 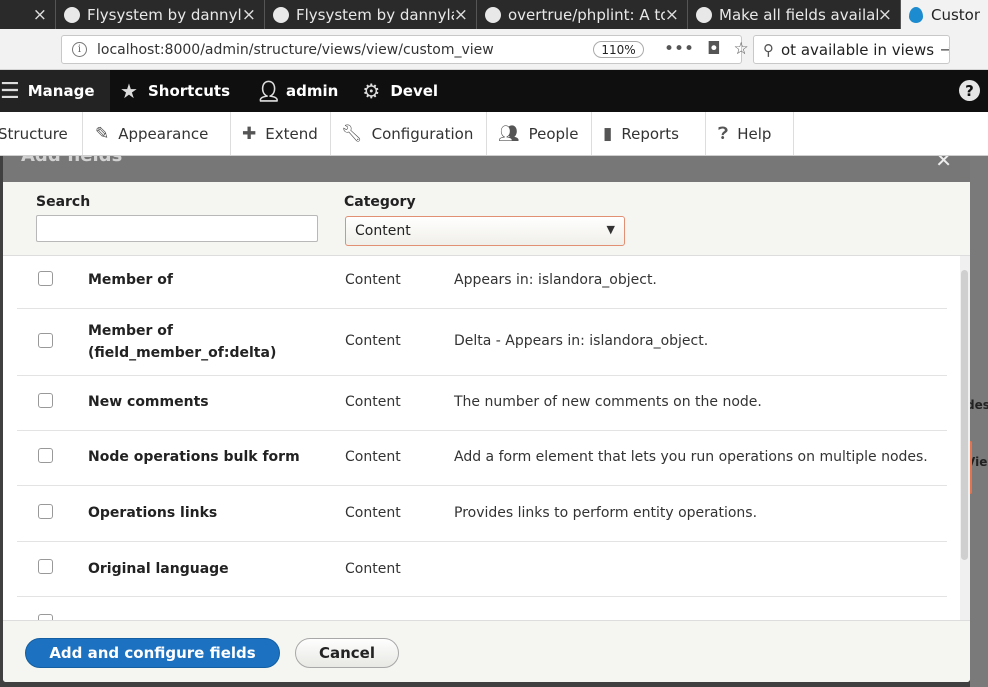 I want to click on field-description: Delta - Appears in: islandora_object., so click(x=581, y=341).